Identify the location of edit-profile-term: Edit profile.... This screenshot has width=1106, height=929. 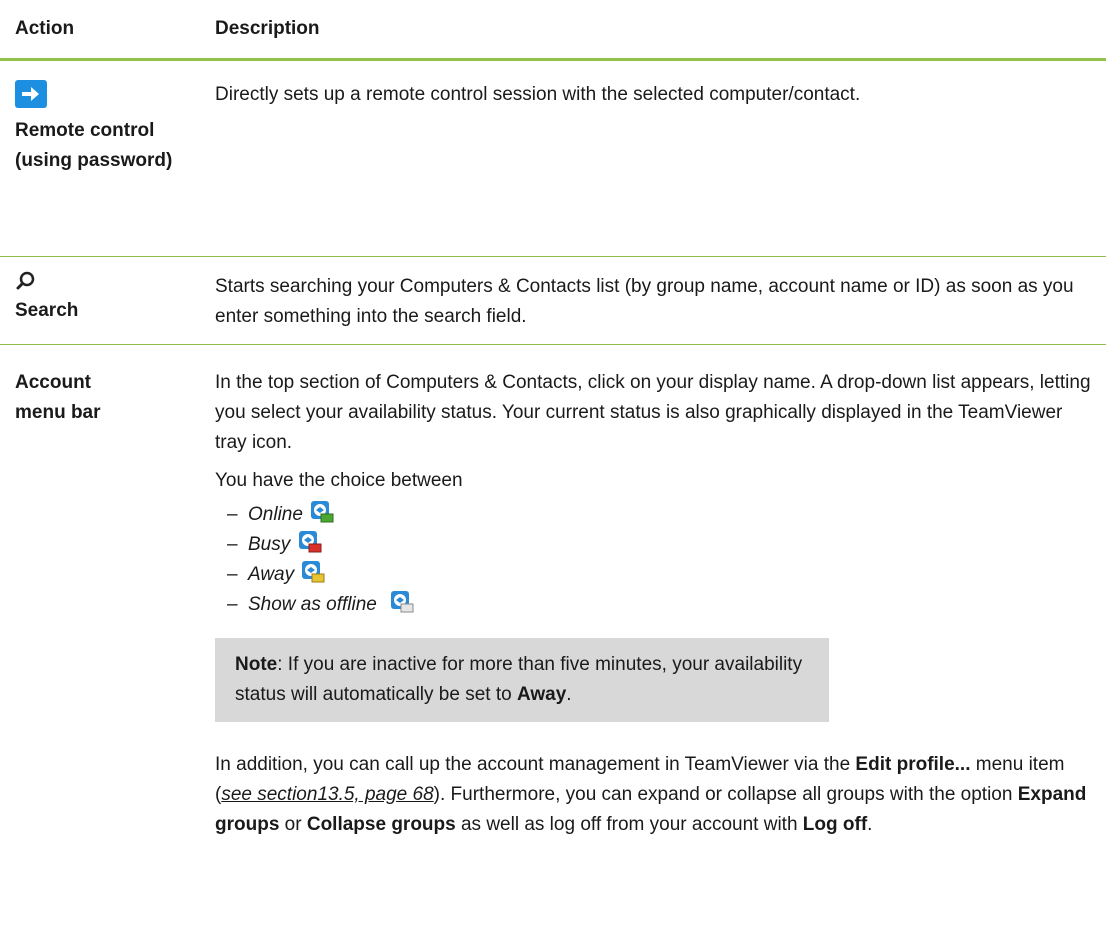
(913, 764).